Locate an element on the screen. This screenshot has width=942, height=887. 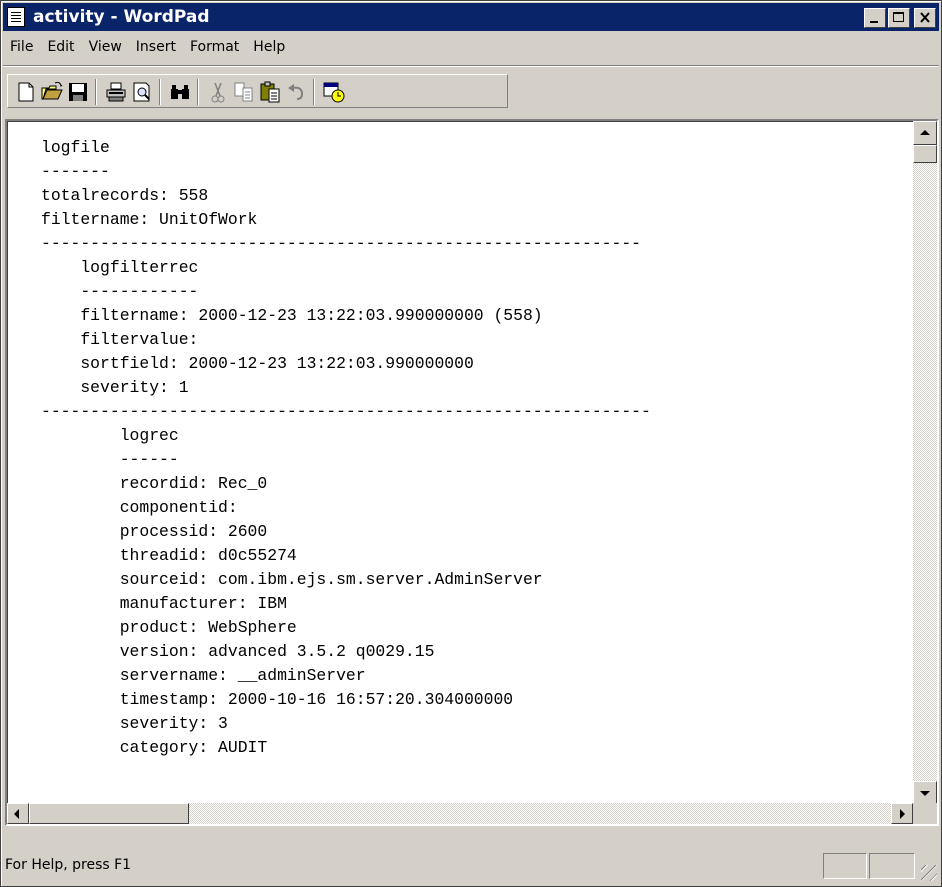
document-line: severity: 1 is located at coordinates (115, 387).